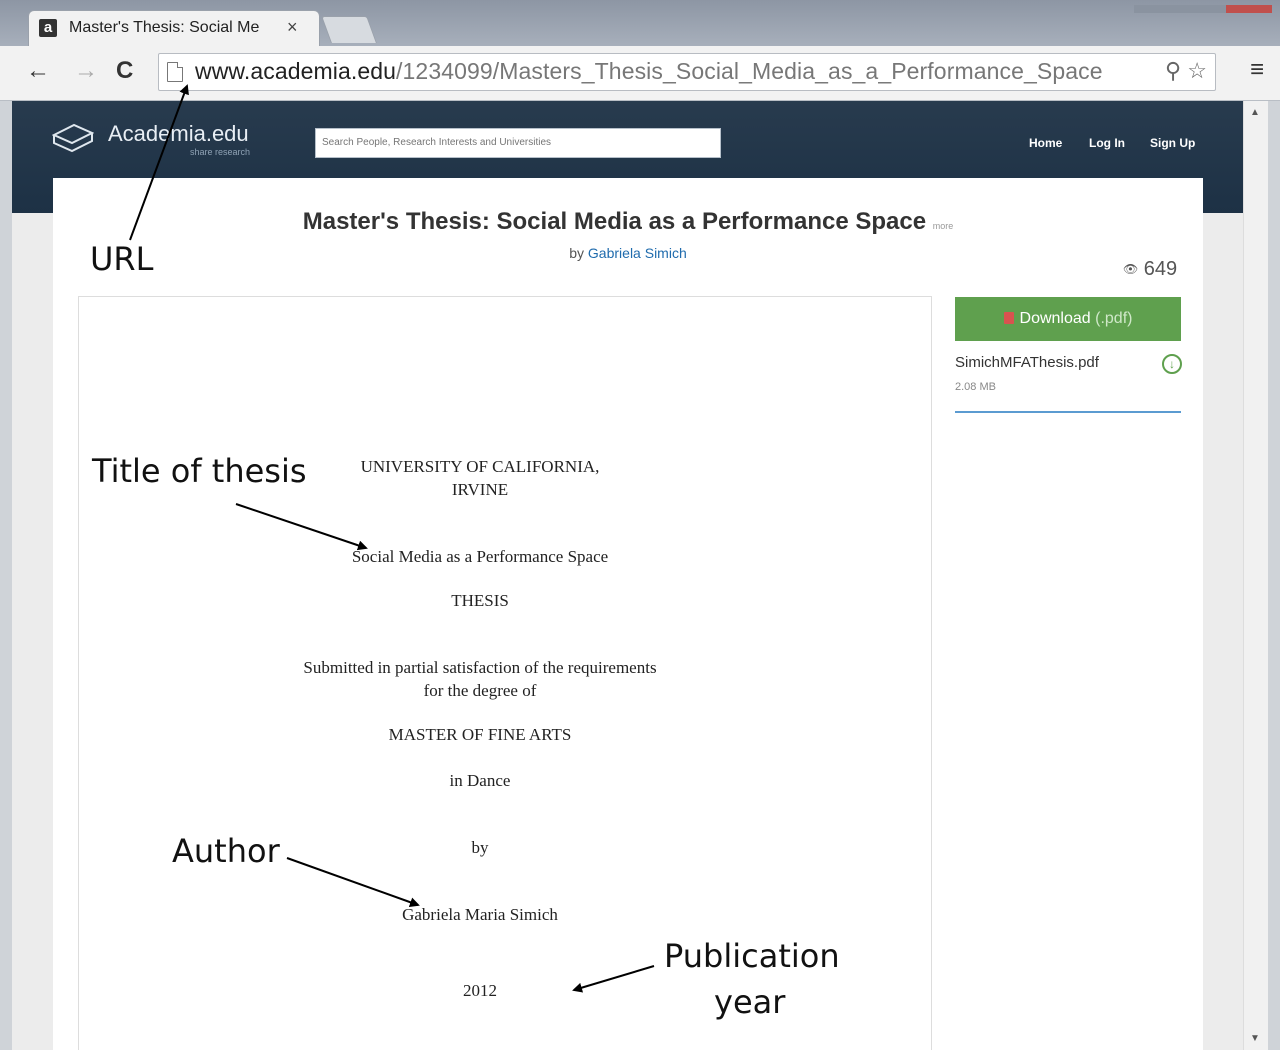 The height and width of the screenshot is (1050, 1280). What do you see at coordinates (1008, 318) in the screenshot?
I see `pdf-icon` at bounding box center [1008, 318].